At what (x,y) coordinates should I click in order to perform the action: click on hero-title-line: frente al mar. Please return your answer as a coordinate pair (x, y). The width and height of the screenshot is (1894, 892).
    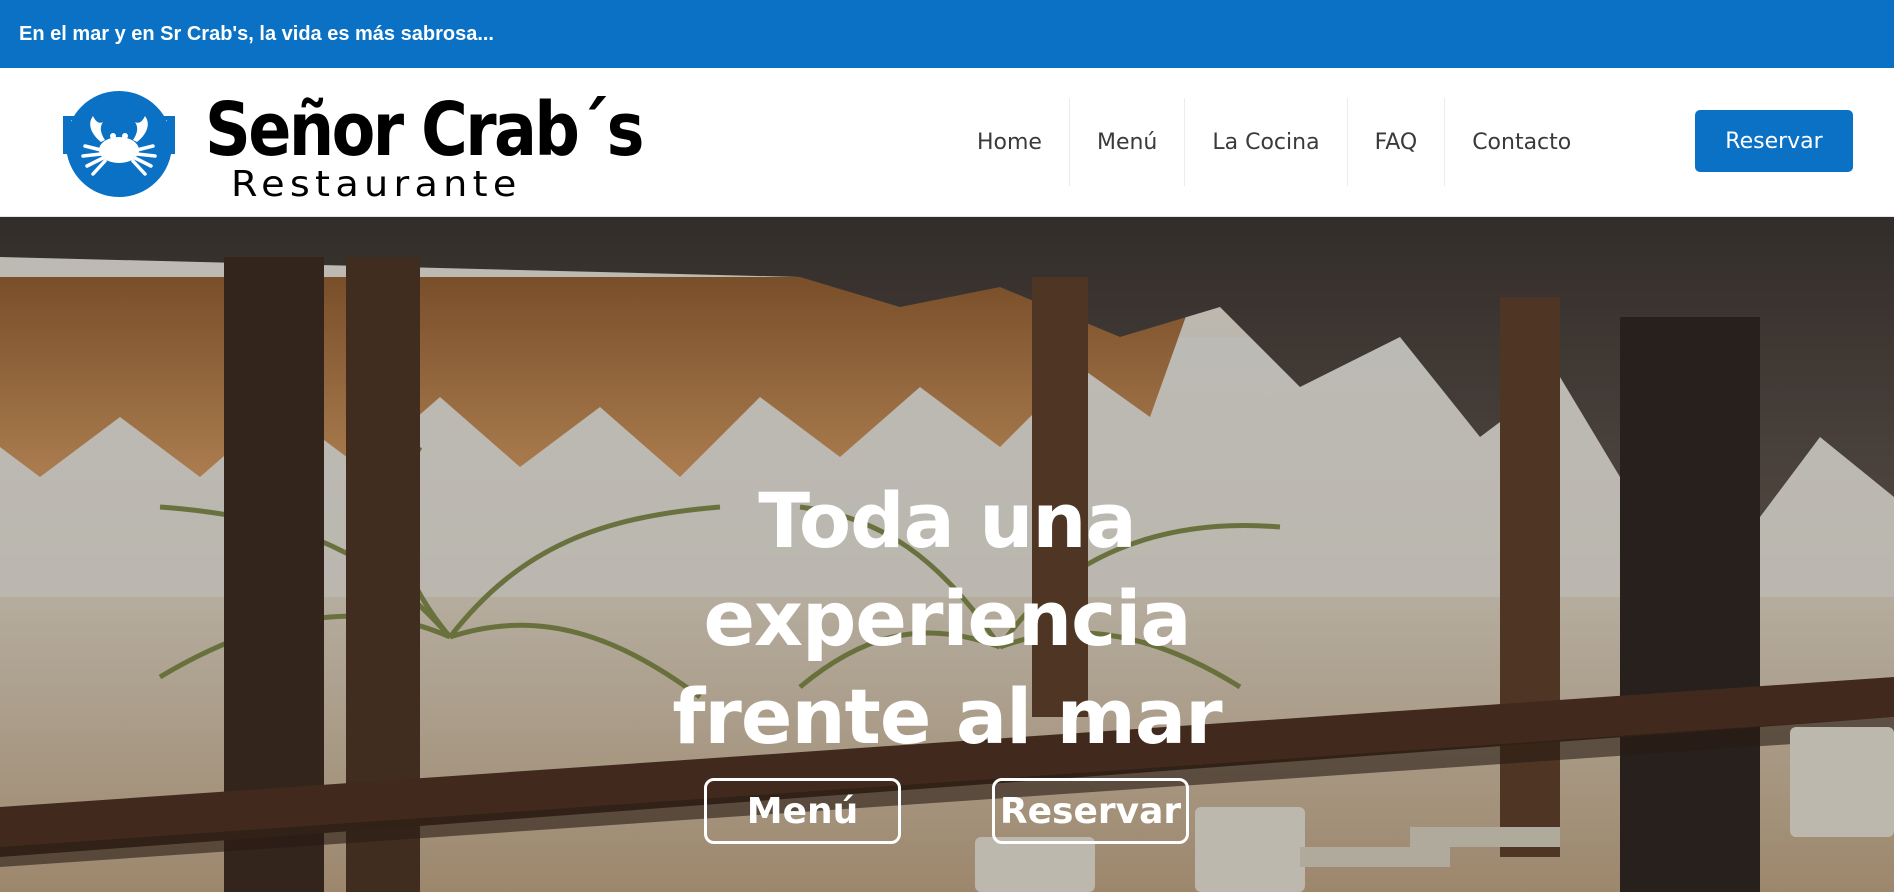
    Looking at the image, I should click on (947, 716).